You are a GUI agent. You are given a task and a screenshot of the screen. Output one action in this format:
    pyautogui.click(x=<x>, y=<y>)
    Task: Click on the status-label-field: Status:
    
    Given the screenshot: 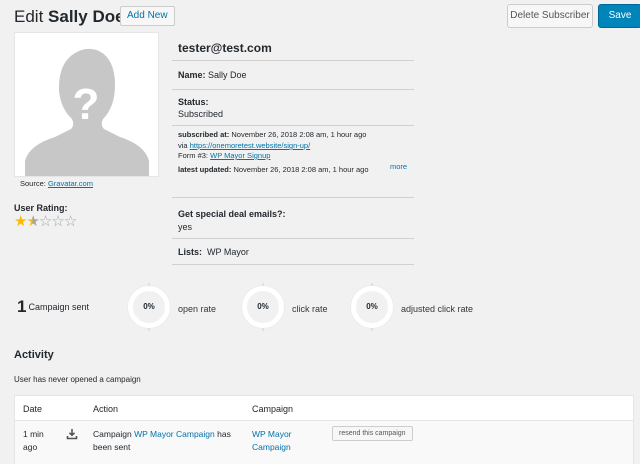 What is the action you would take?
    pyautogui.click(x=193, y=102)
    